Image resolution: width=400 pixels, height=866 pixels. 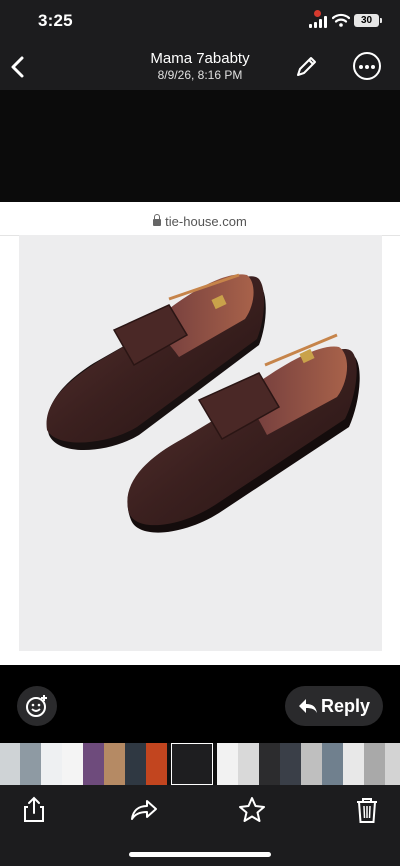 I want to click on reply-button: Reply, so click(x=334, y=706).